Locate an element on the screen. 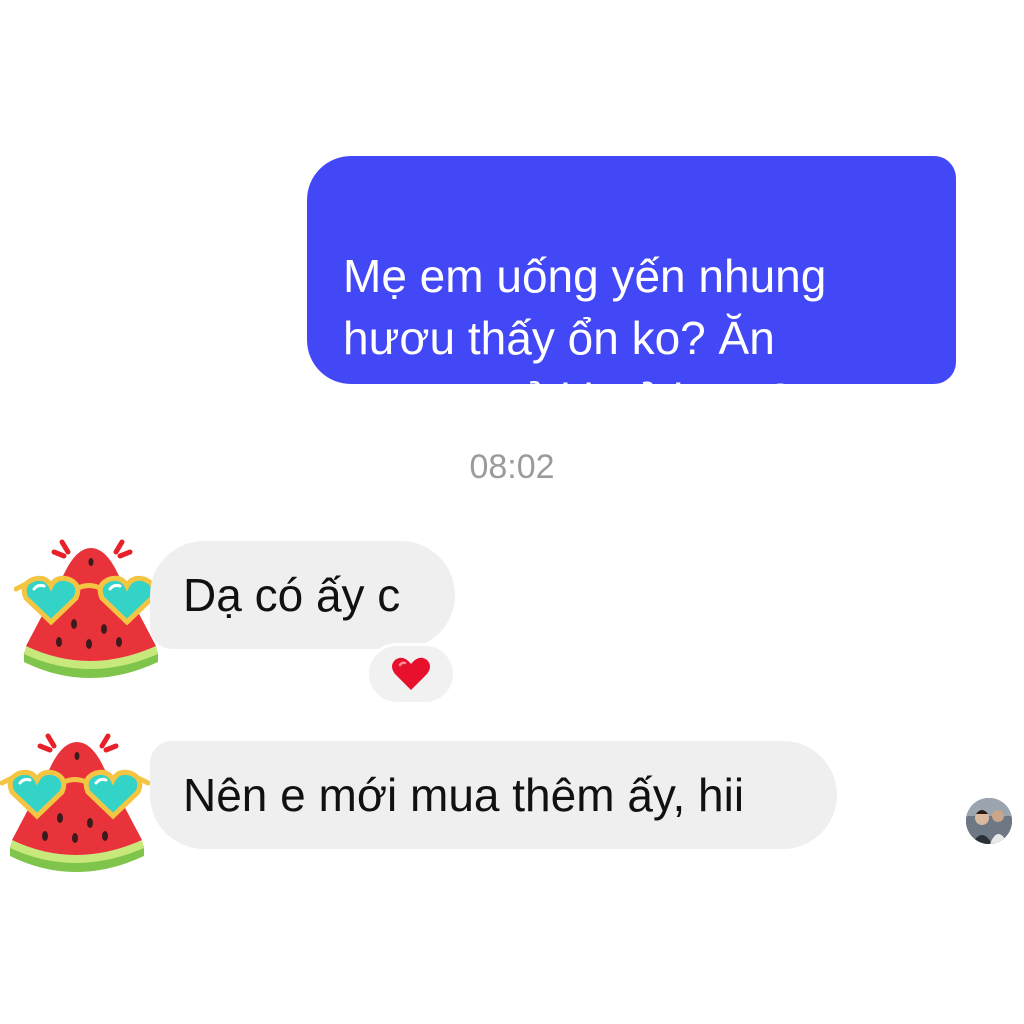 This screenshot has width=1024, height=1024. reaction-badge is located at coordinates (411, 674).